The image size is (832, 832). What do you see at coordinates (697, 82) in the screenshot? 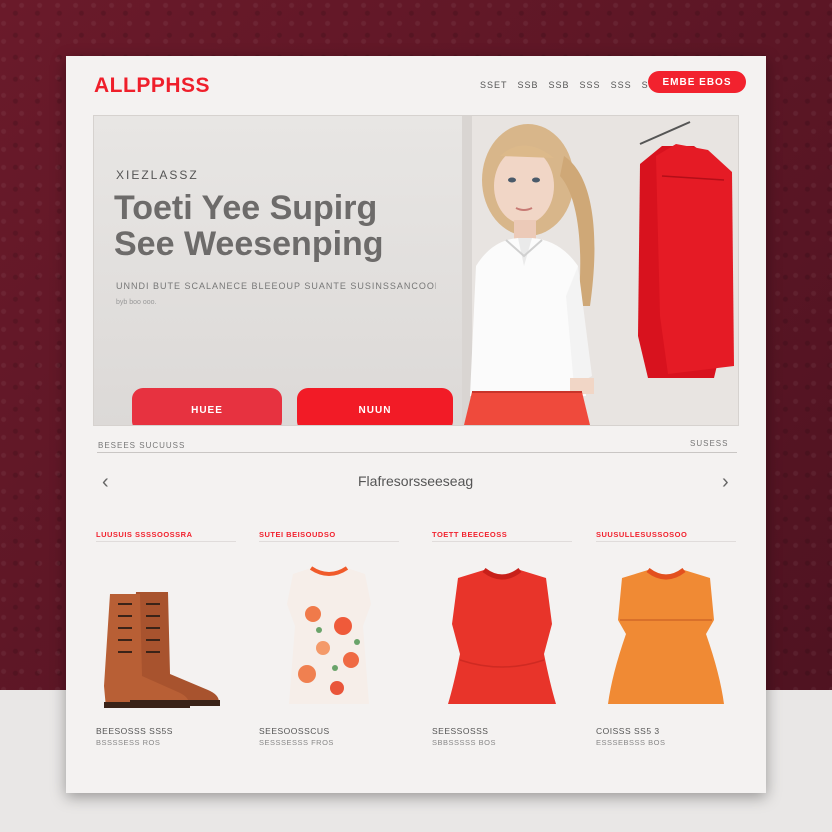
I see `header-cta-button: EMBE EBOS` at bounding box center [697, 82].